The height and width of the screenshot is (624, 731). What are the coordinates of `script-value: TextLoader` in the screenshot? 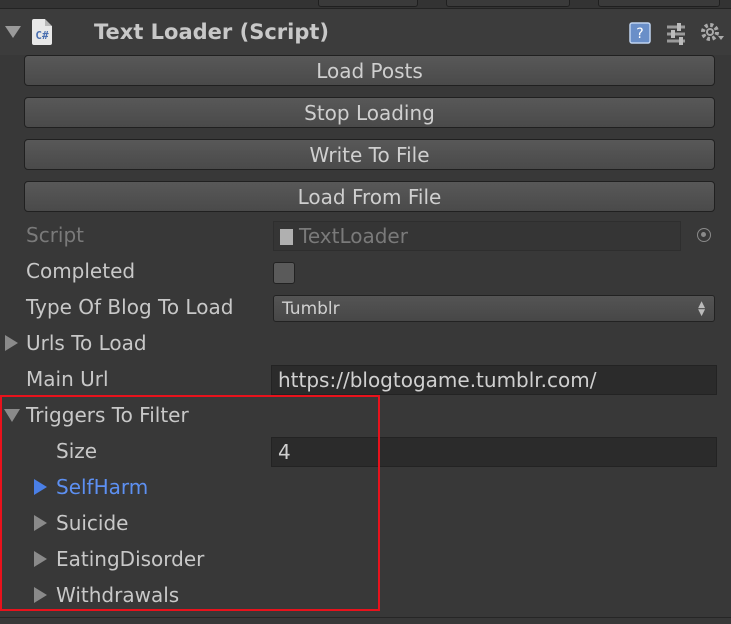 It's located at (353, 236).